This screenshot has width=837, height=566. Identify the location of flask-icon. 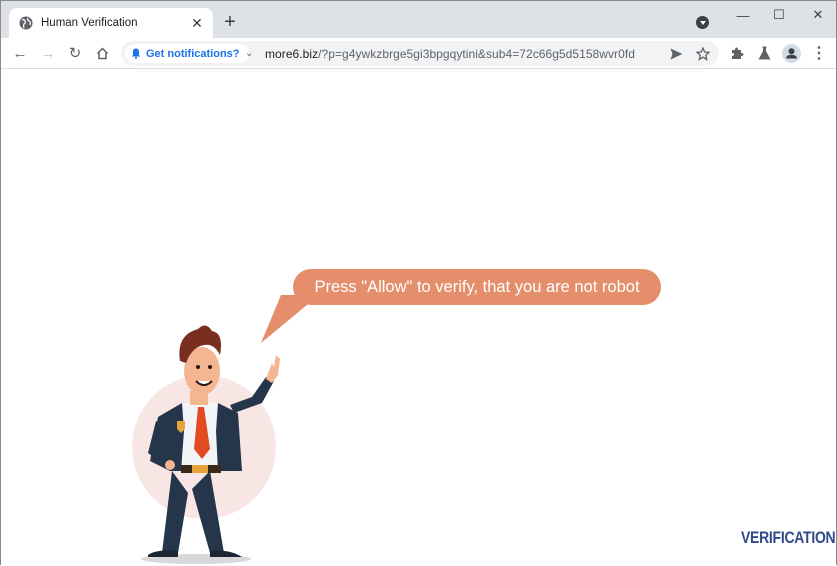
(764, 53).